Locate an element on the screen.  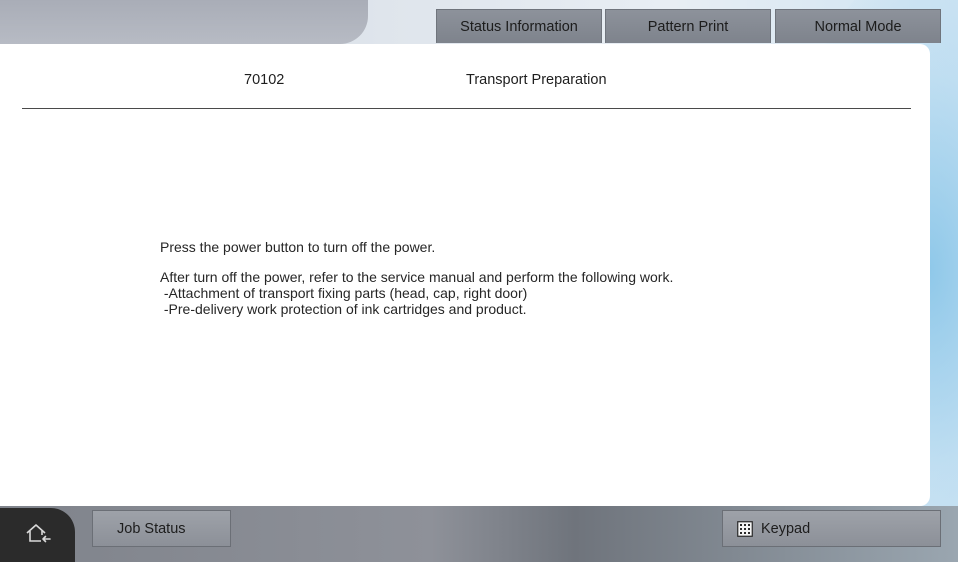
job-status-button: Job Status is located at coordinates (161, 528).